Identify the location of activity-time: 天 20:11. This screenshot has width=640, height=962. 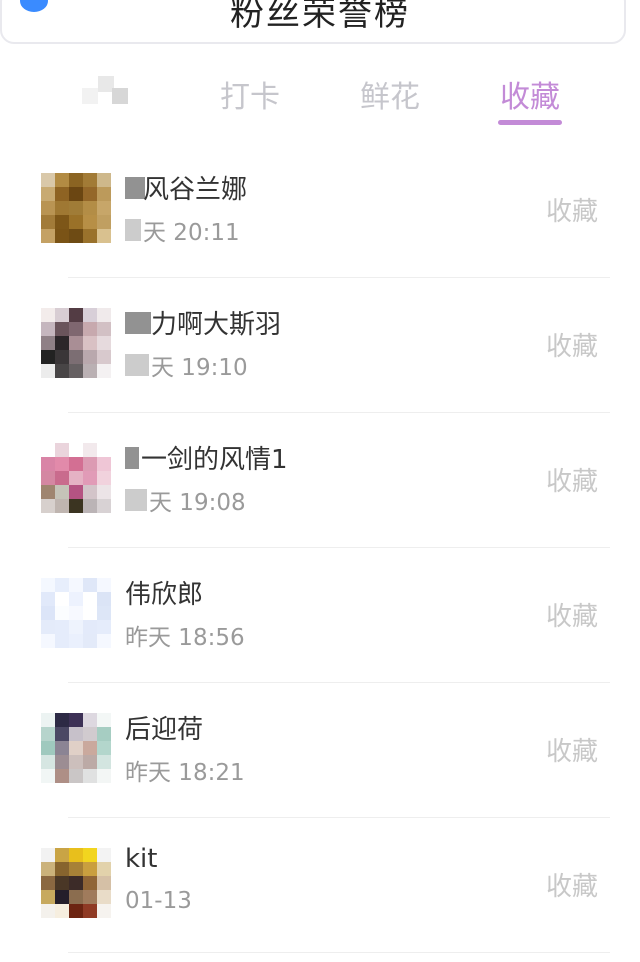
(191, 233).